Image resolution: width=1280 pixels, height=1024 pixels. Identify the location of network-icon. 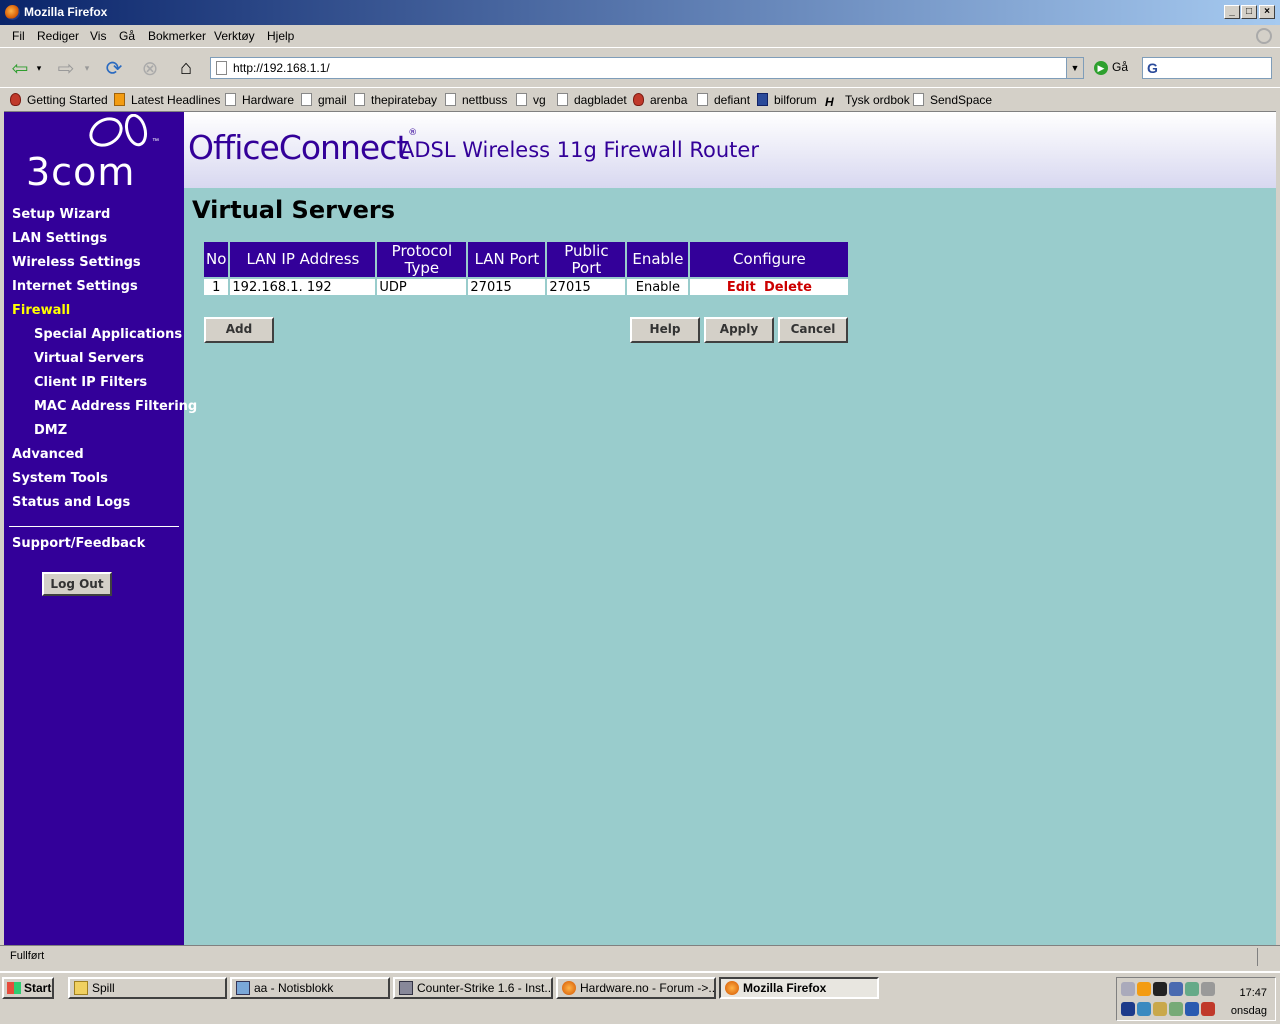
(1176, 989).